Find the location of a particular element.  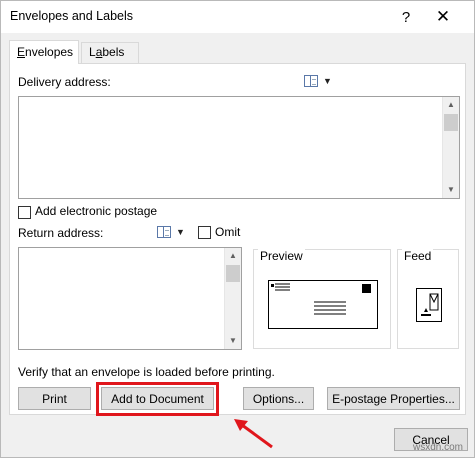

omit-label: Omit is located at coordinates (228, 232).